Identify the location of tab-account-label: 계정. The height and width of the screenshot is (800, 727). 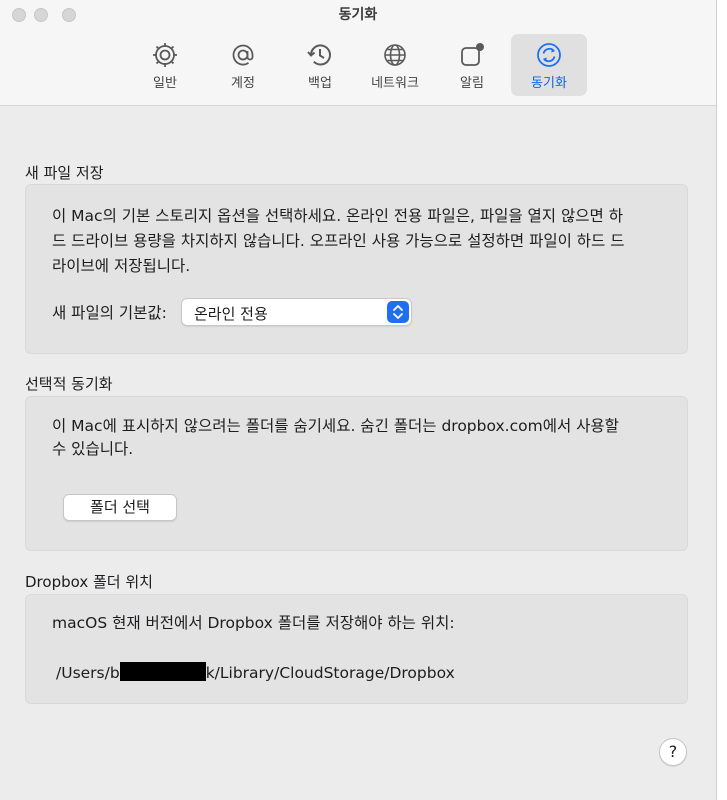
(243, 83).